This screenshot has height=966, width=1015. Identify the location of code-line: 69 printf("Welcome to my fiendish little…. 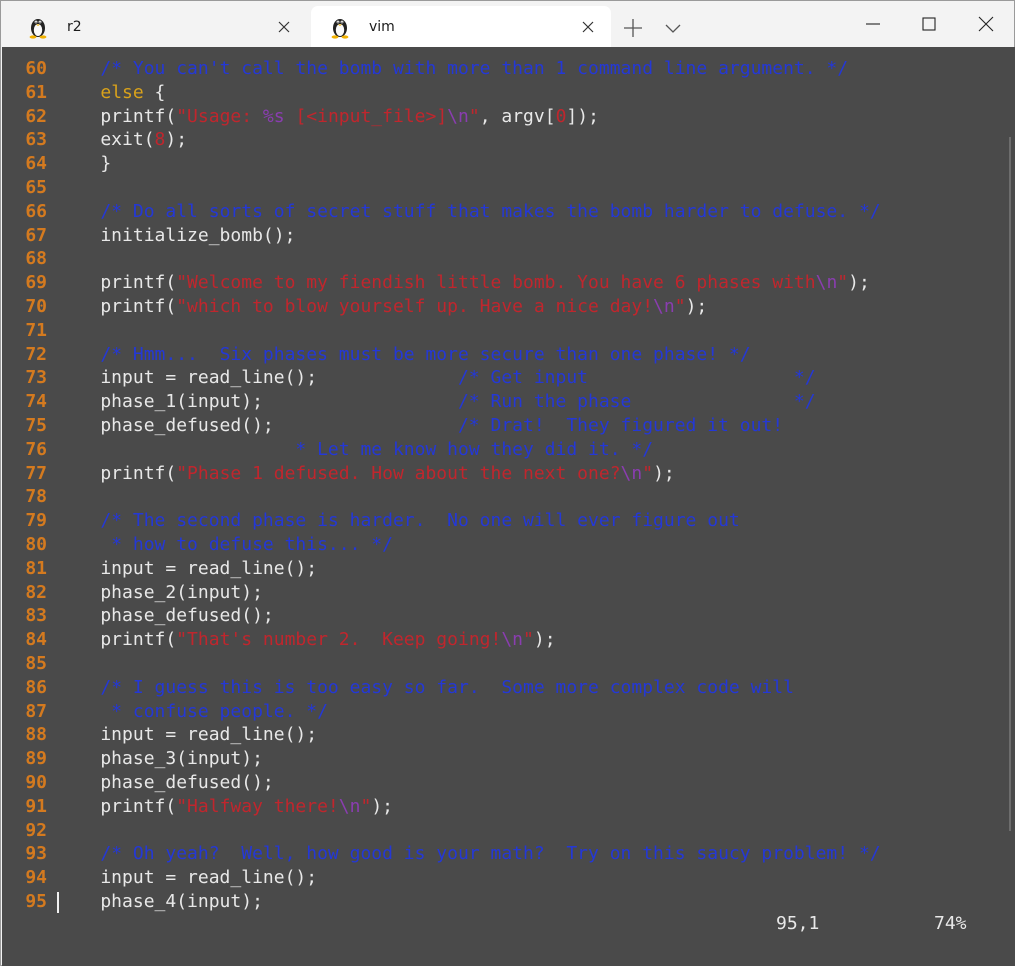
(502, 283).